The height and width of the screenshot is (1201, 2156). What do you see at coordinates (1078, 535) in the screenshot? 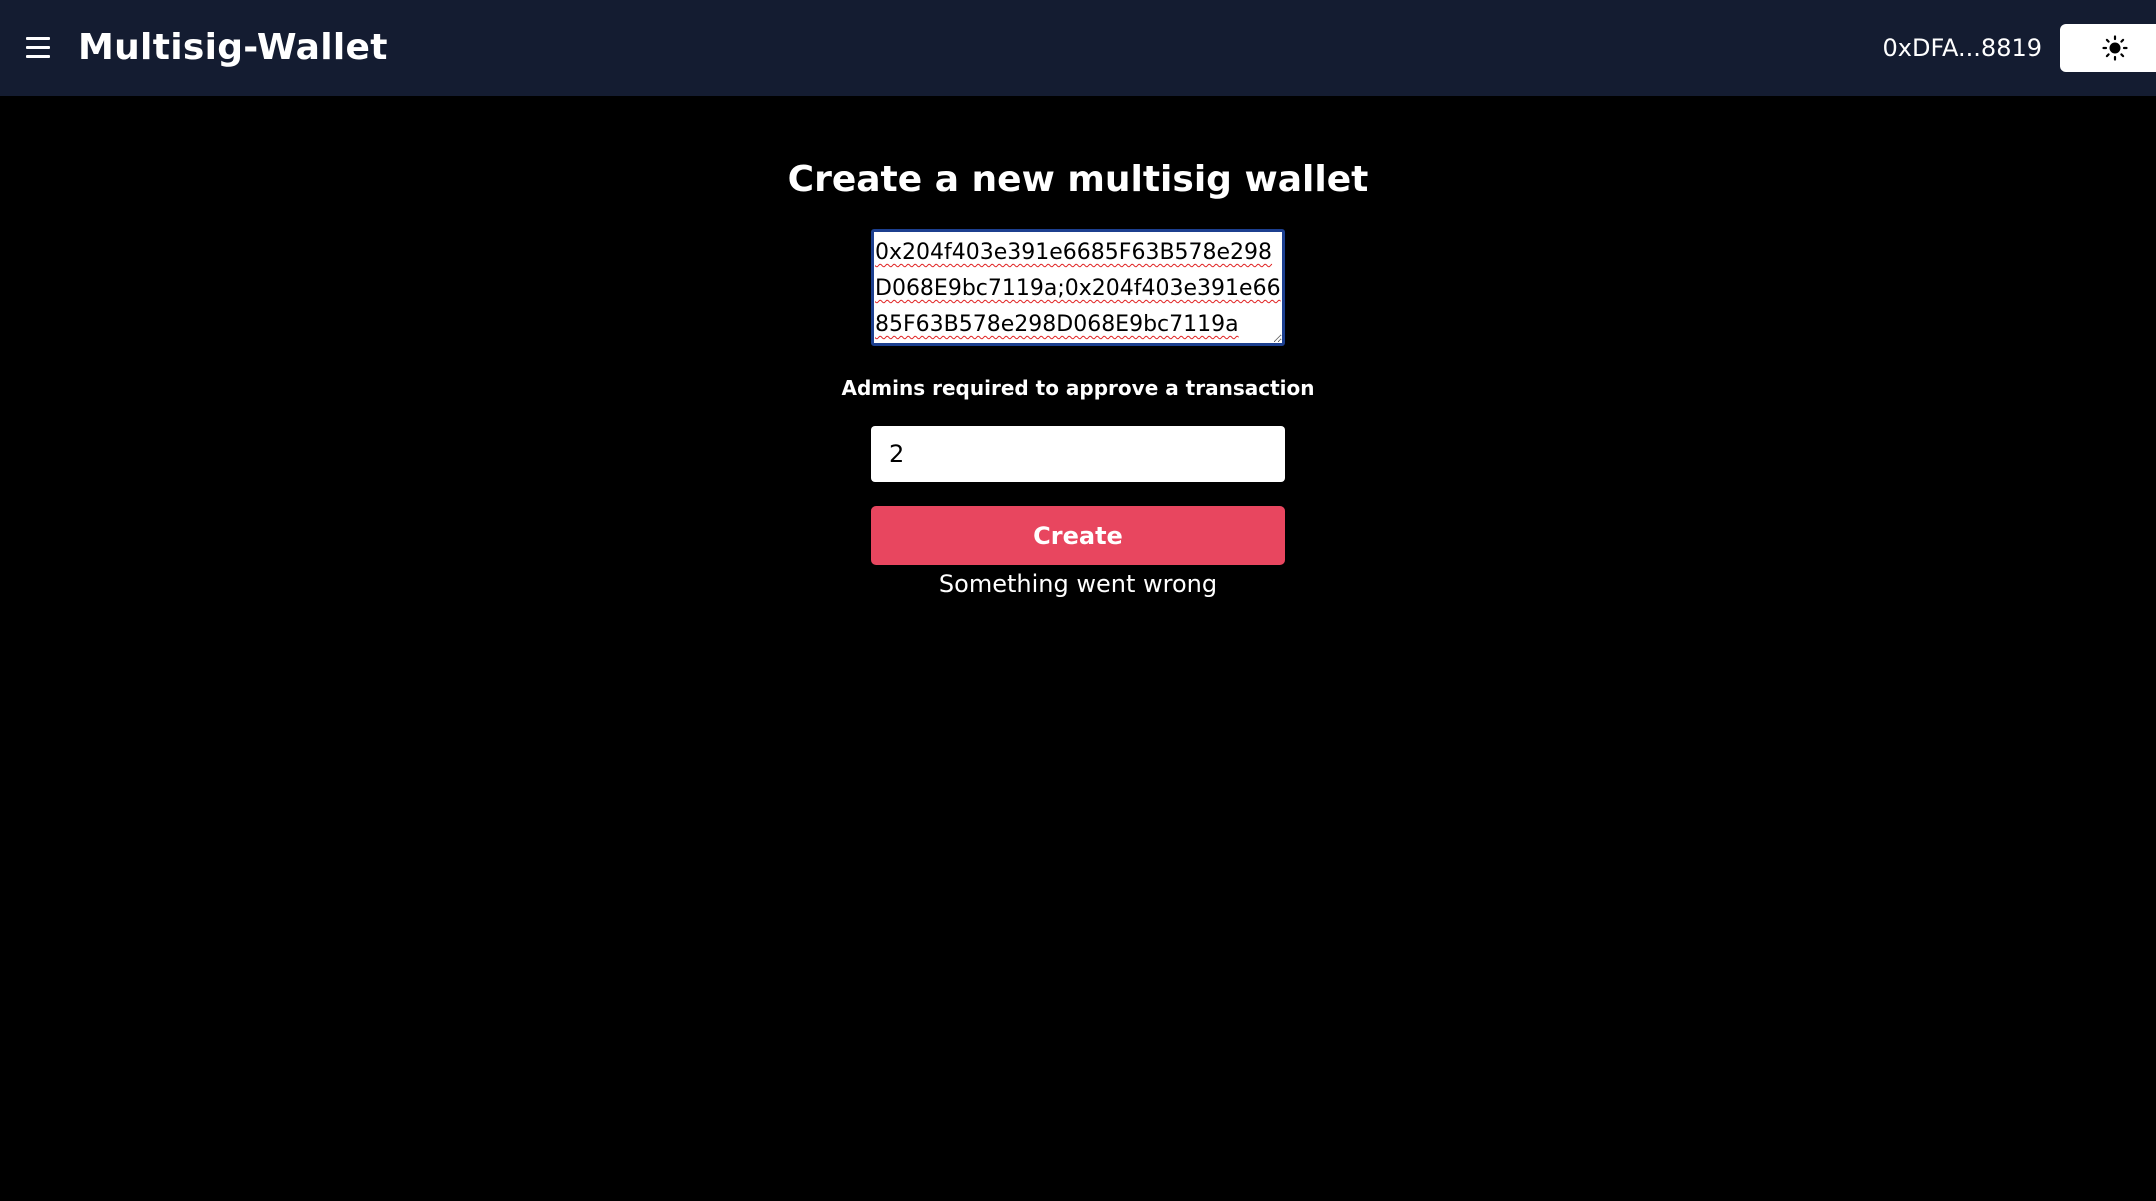
I see `create-button: Create` at bounding box center [1078, 535].